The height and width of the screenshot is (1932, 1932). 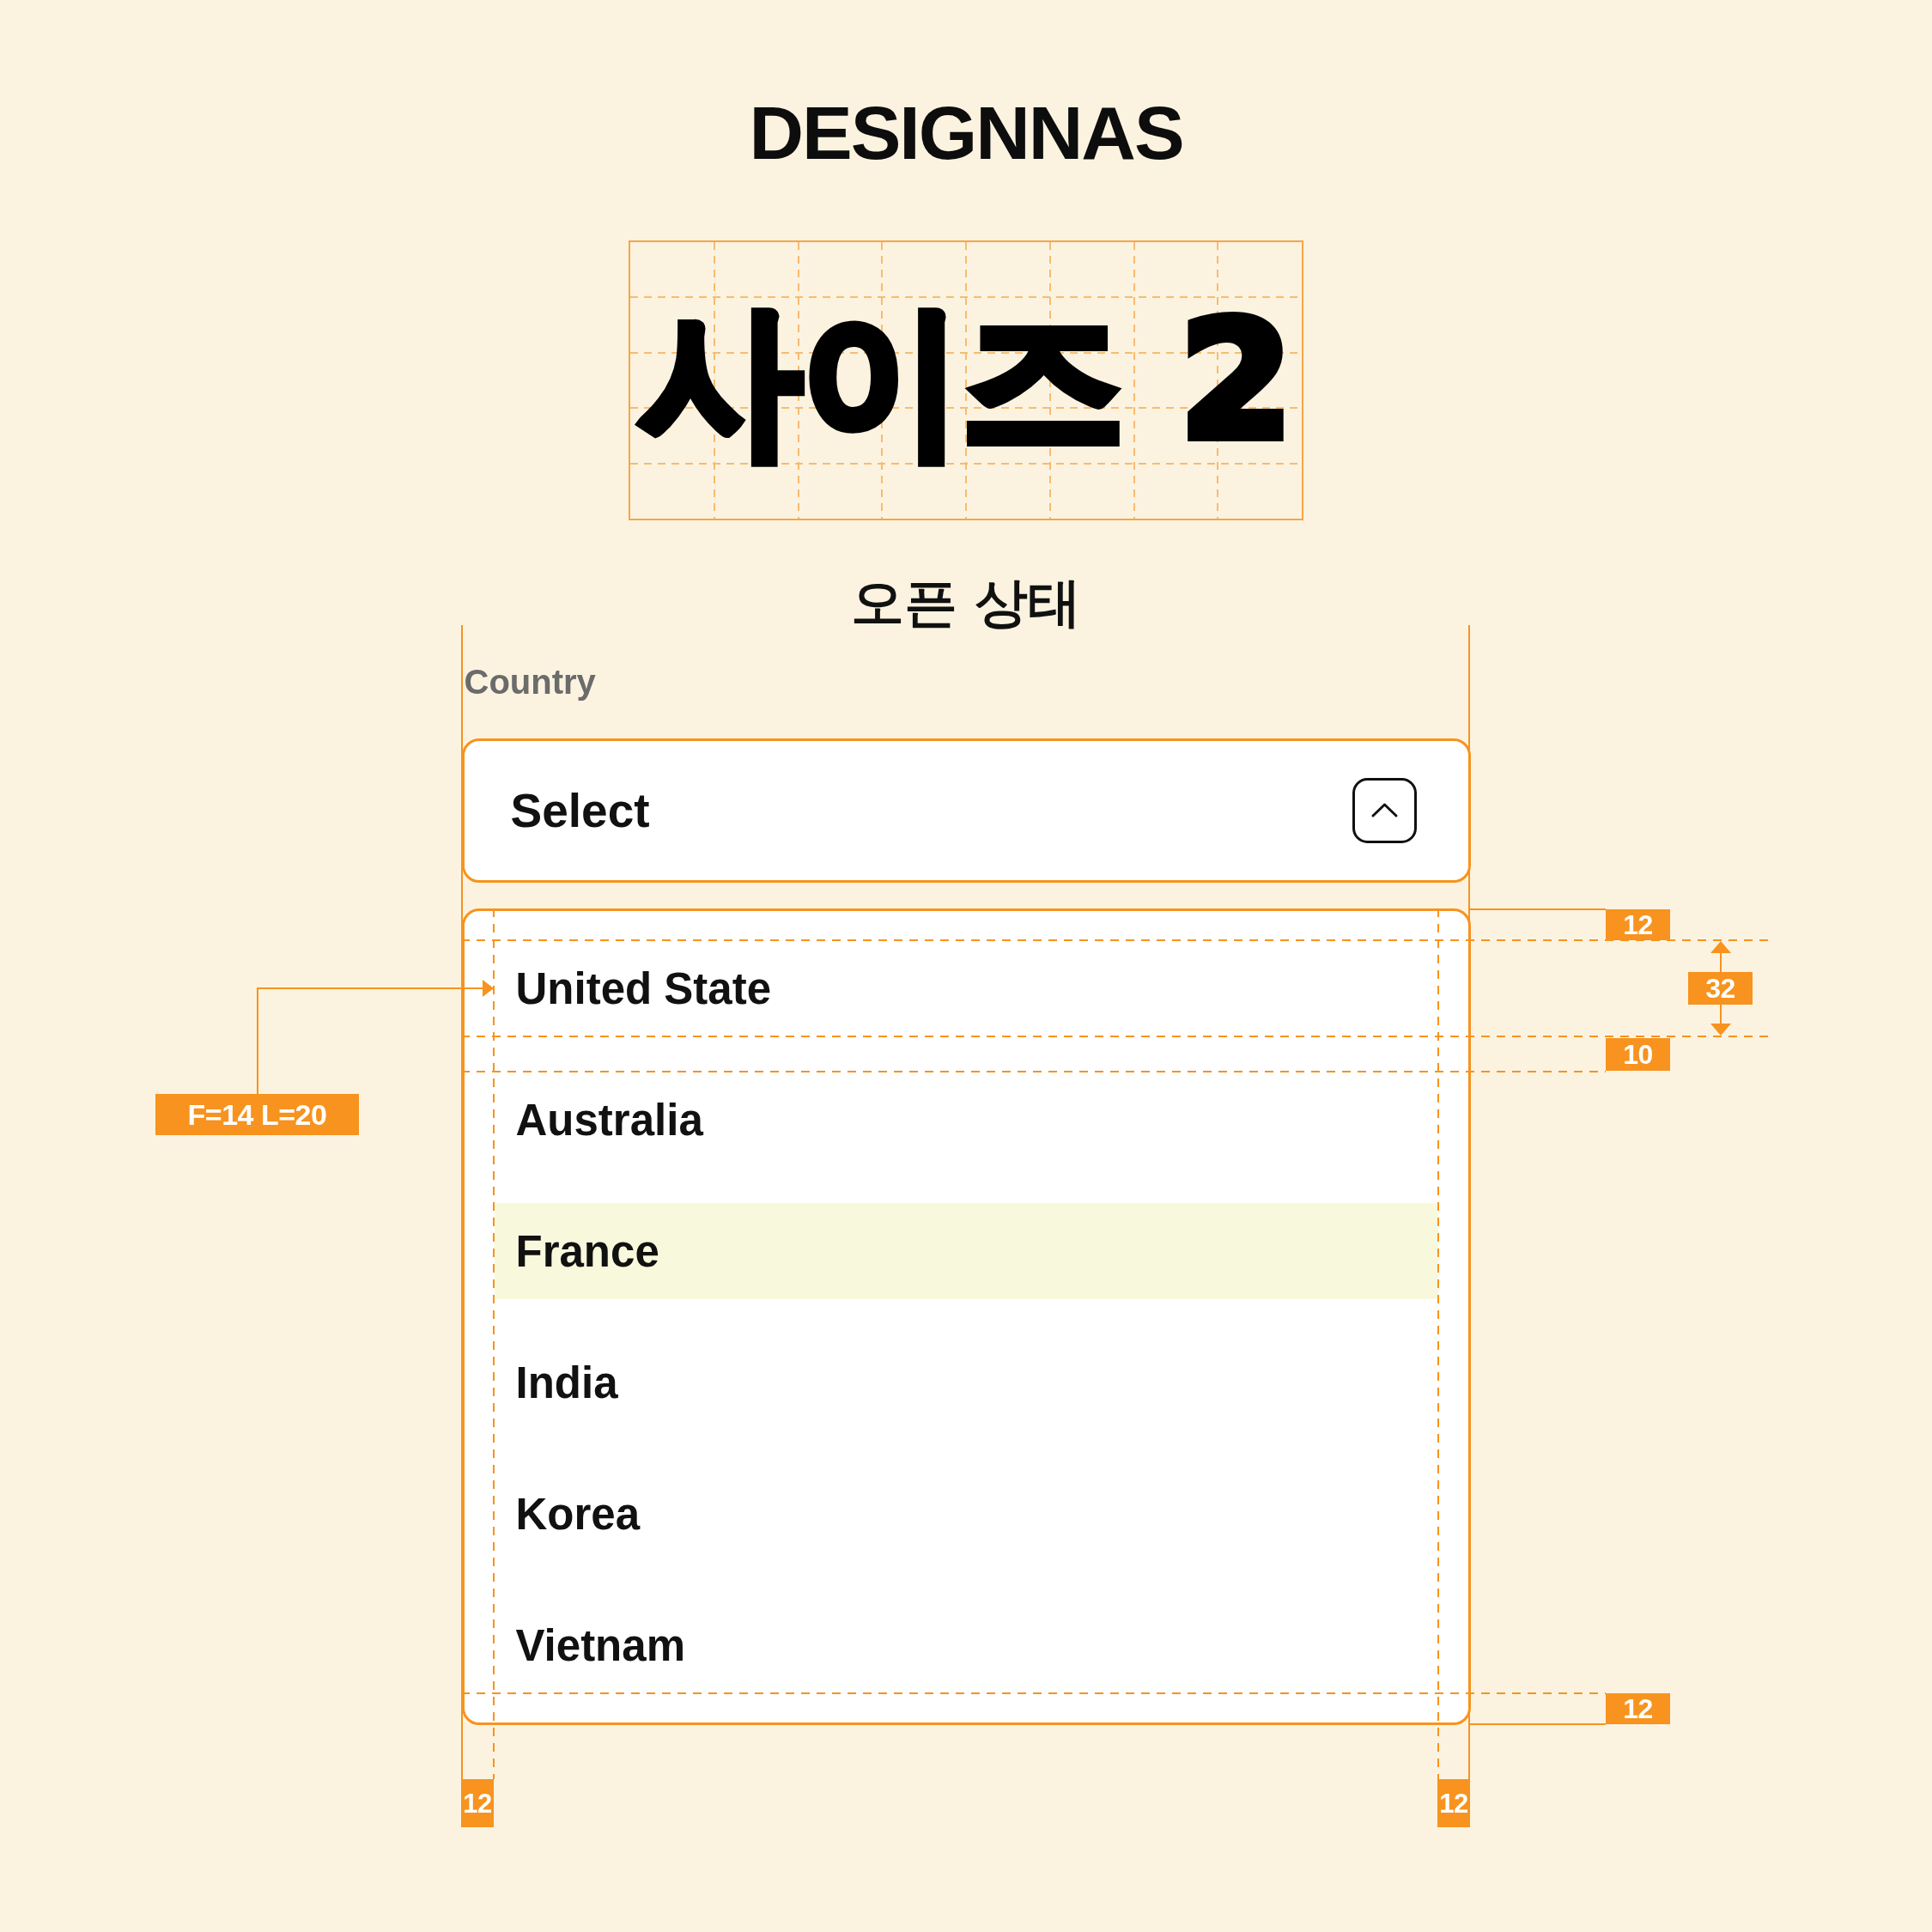 What do you see at coordinates (966, 988) in the screenshot?
I see `dropdown-option: United State` at bounding box center [966, 988].